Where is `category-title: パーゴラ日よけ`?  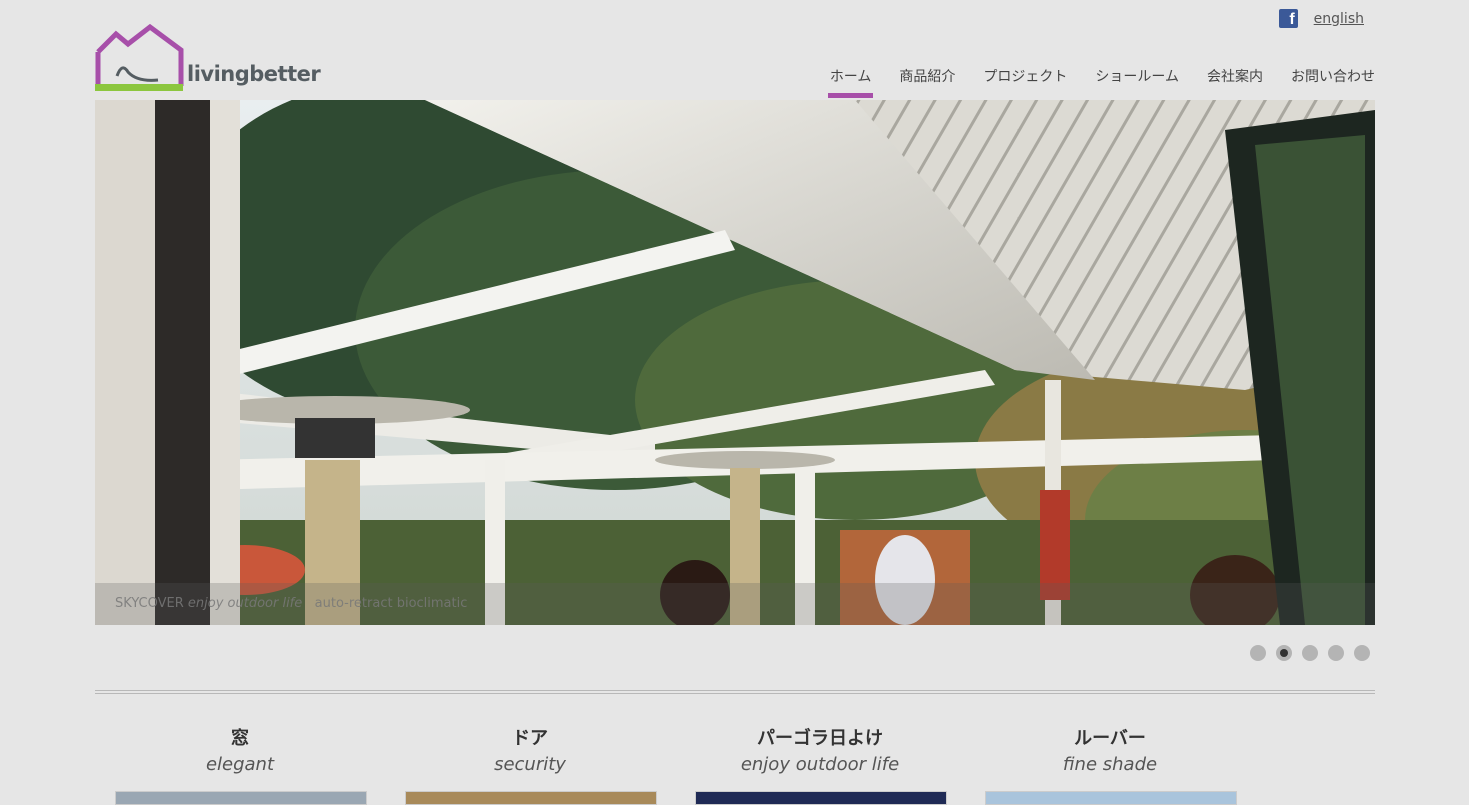 category-title: パーゴラ日よけ is located at coordinates (820, 738).